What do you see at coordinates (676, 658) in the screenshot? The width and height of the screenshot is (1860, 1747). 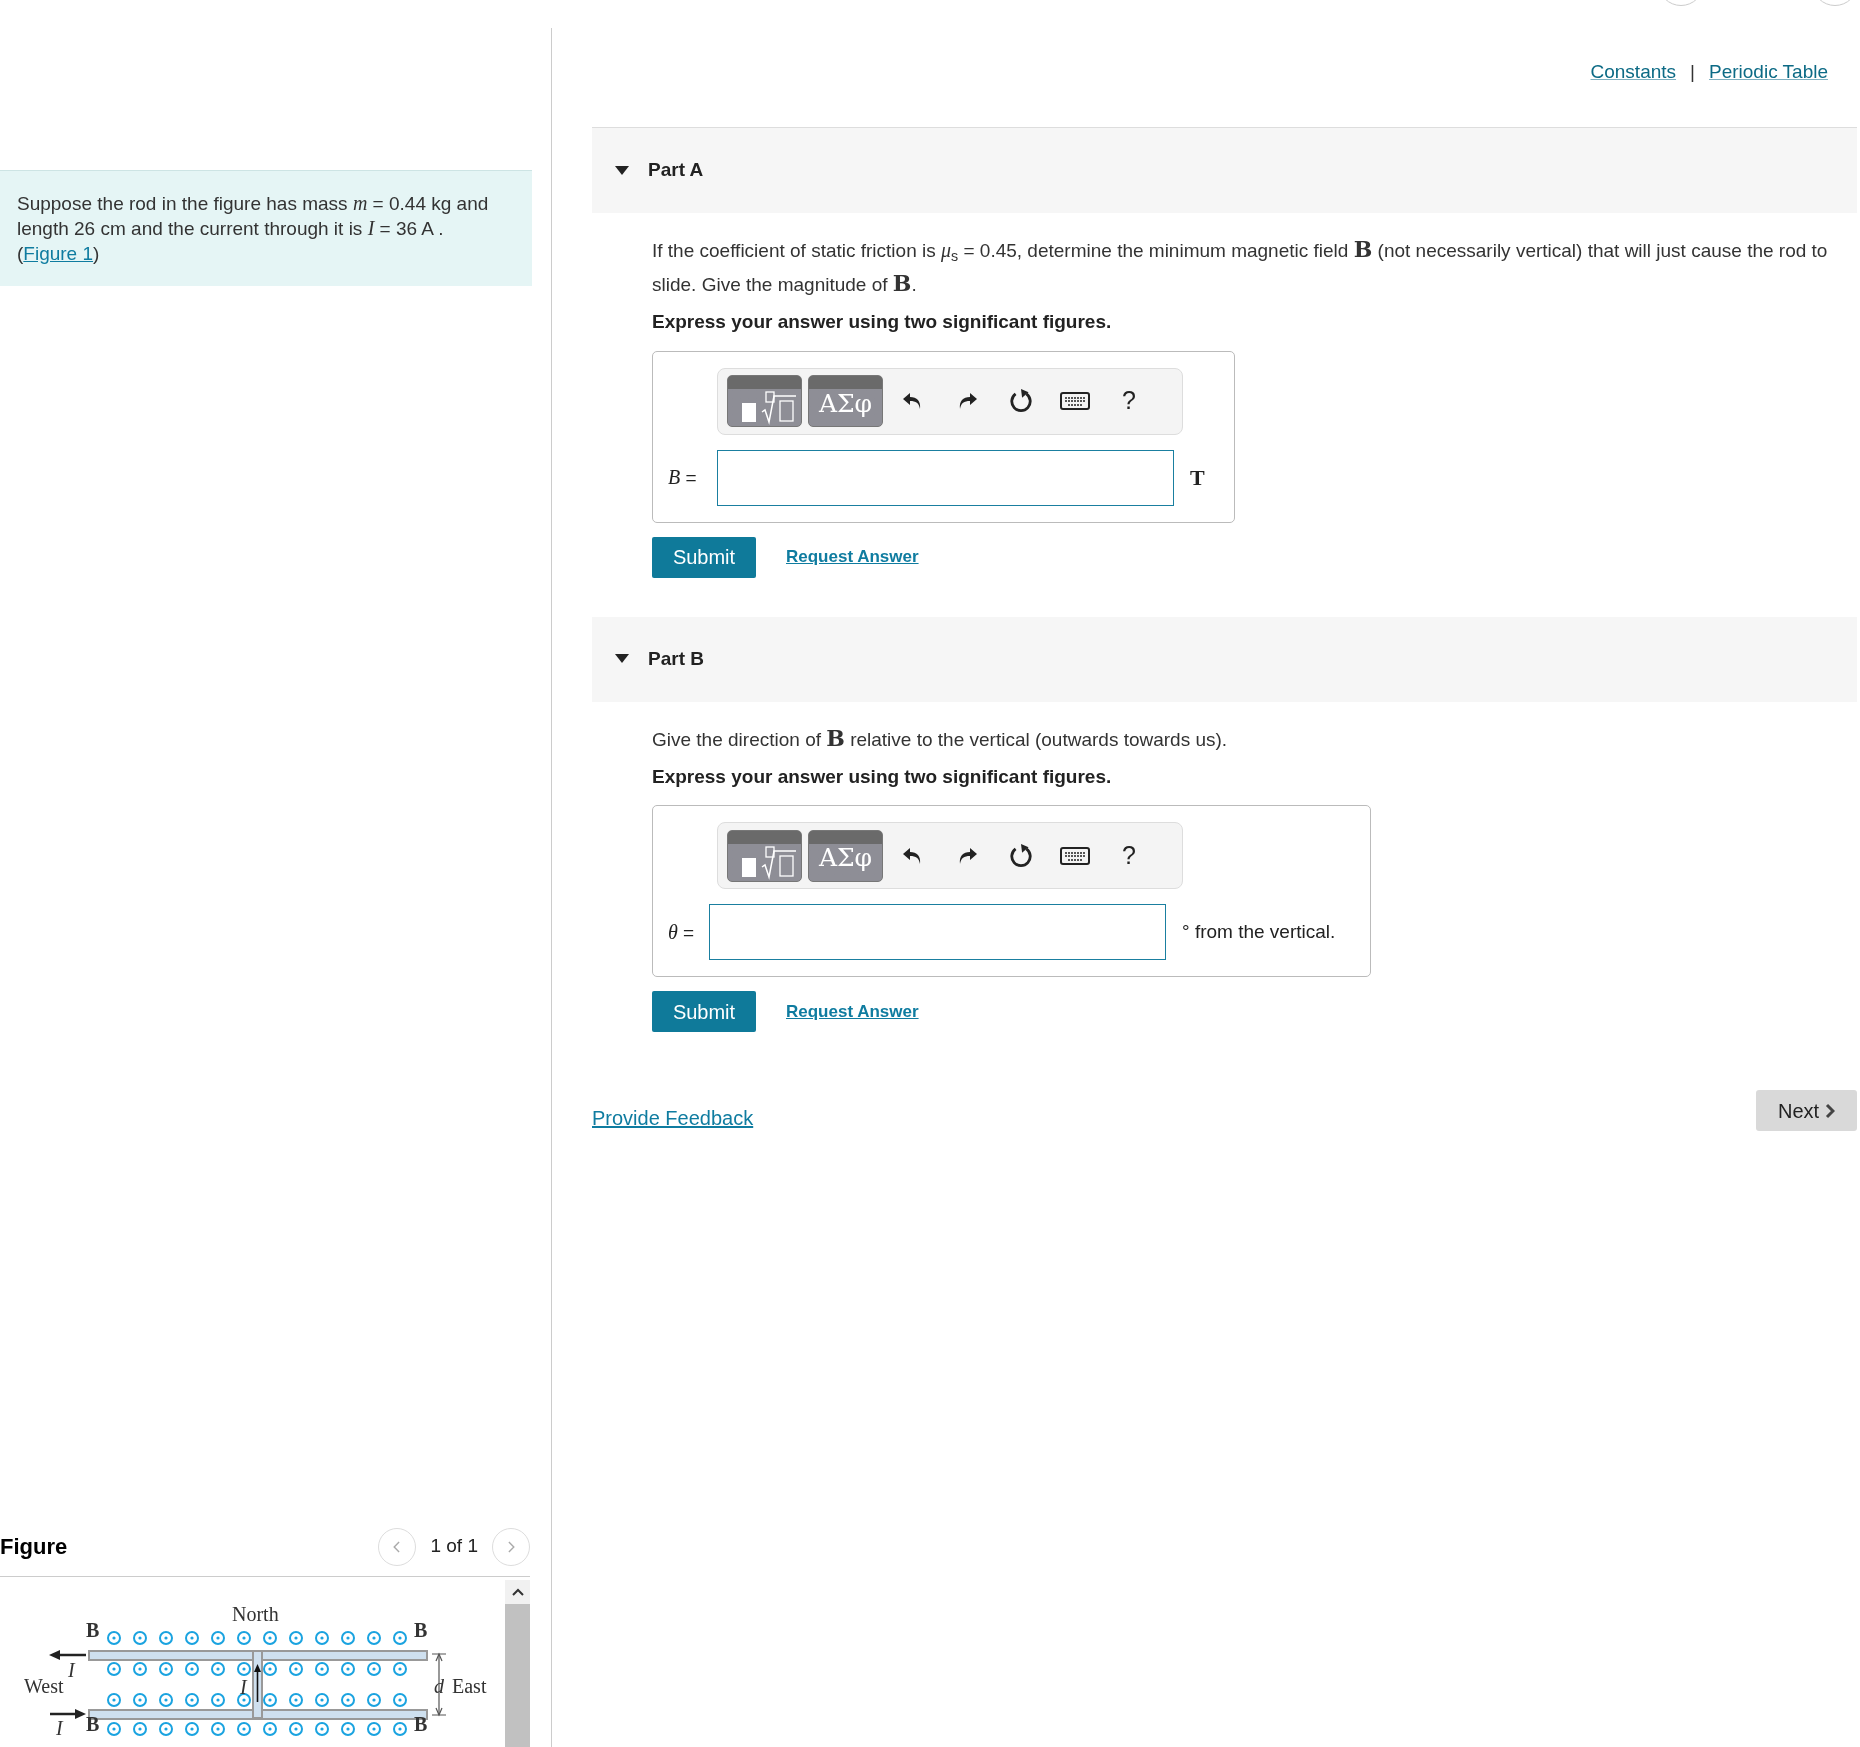 I see `part-title: Part B` at bounding box center [676, 658].